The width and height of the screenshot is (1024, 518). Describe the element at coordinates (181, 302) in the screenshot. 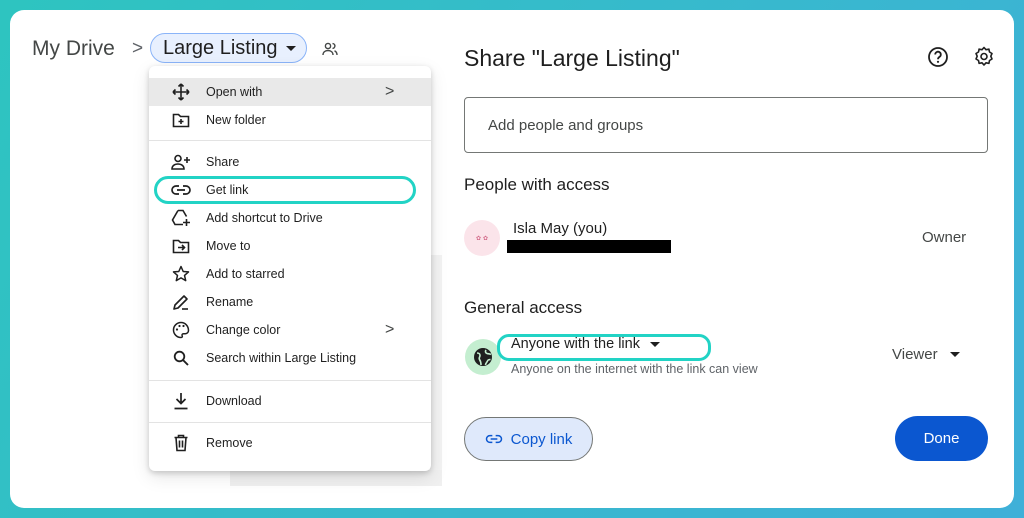

I see `pencil-icon` at that location.